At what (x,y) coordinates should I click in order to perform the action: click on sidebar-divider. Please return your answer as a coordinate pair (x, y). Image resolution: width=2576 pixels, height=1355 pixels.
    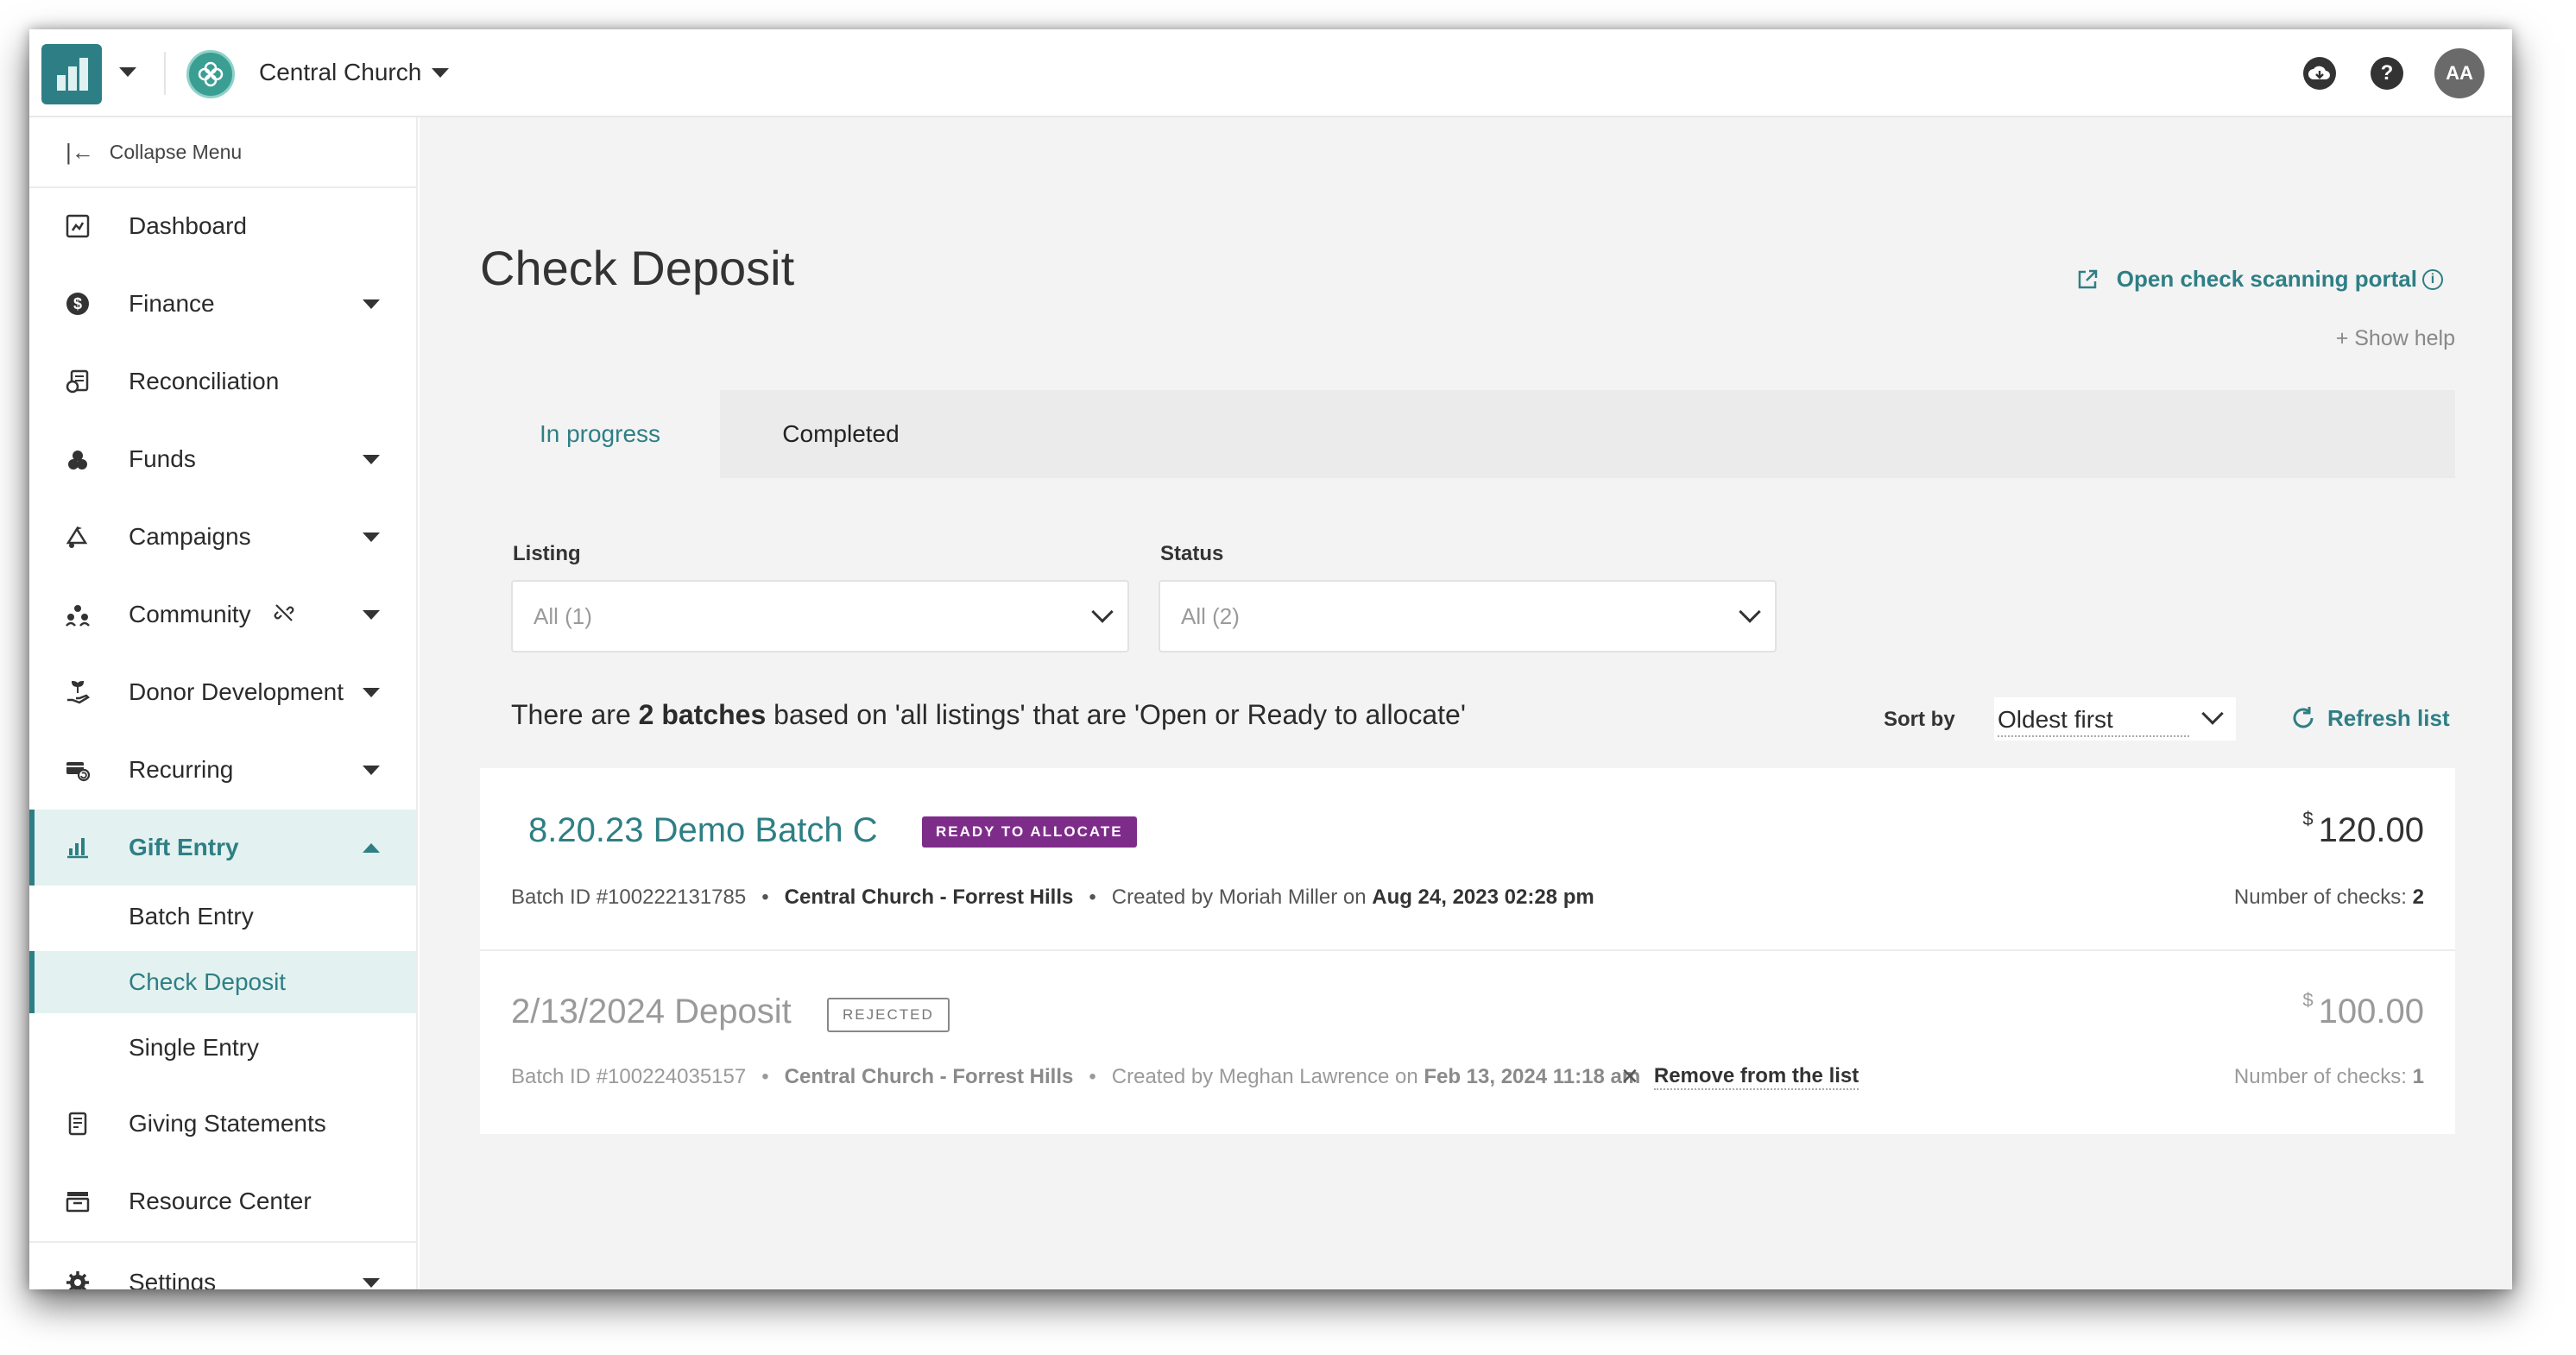
    Looking at the image, I should click on (222, 1242).